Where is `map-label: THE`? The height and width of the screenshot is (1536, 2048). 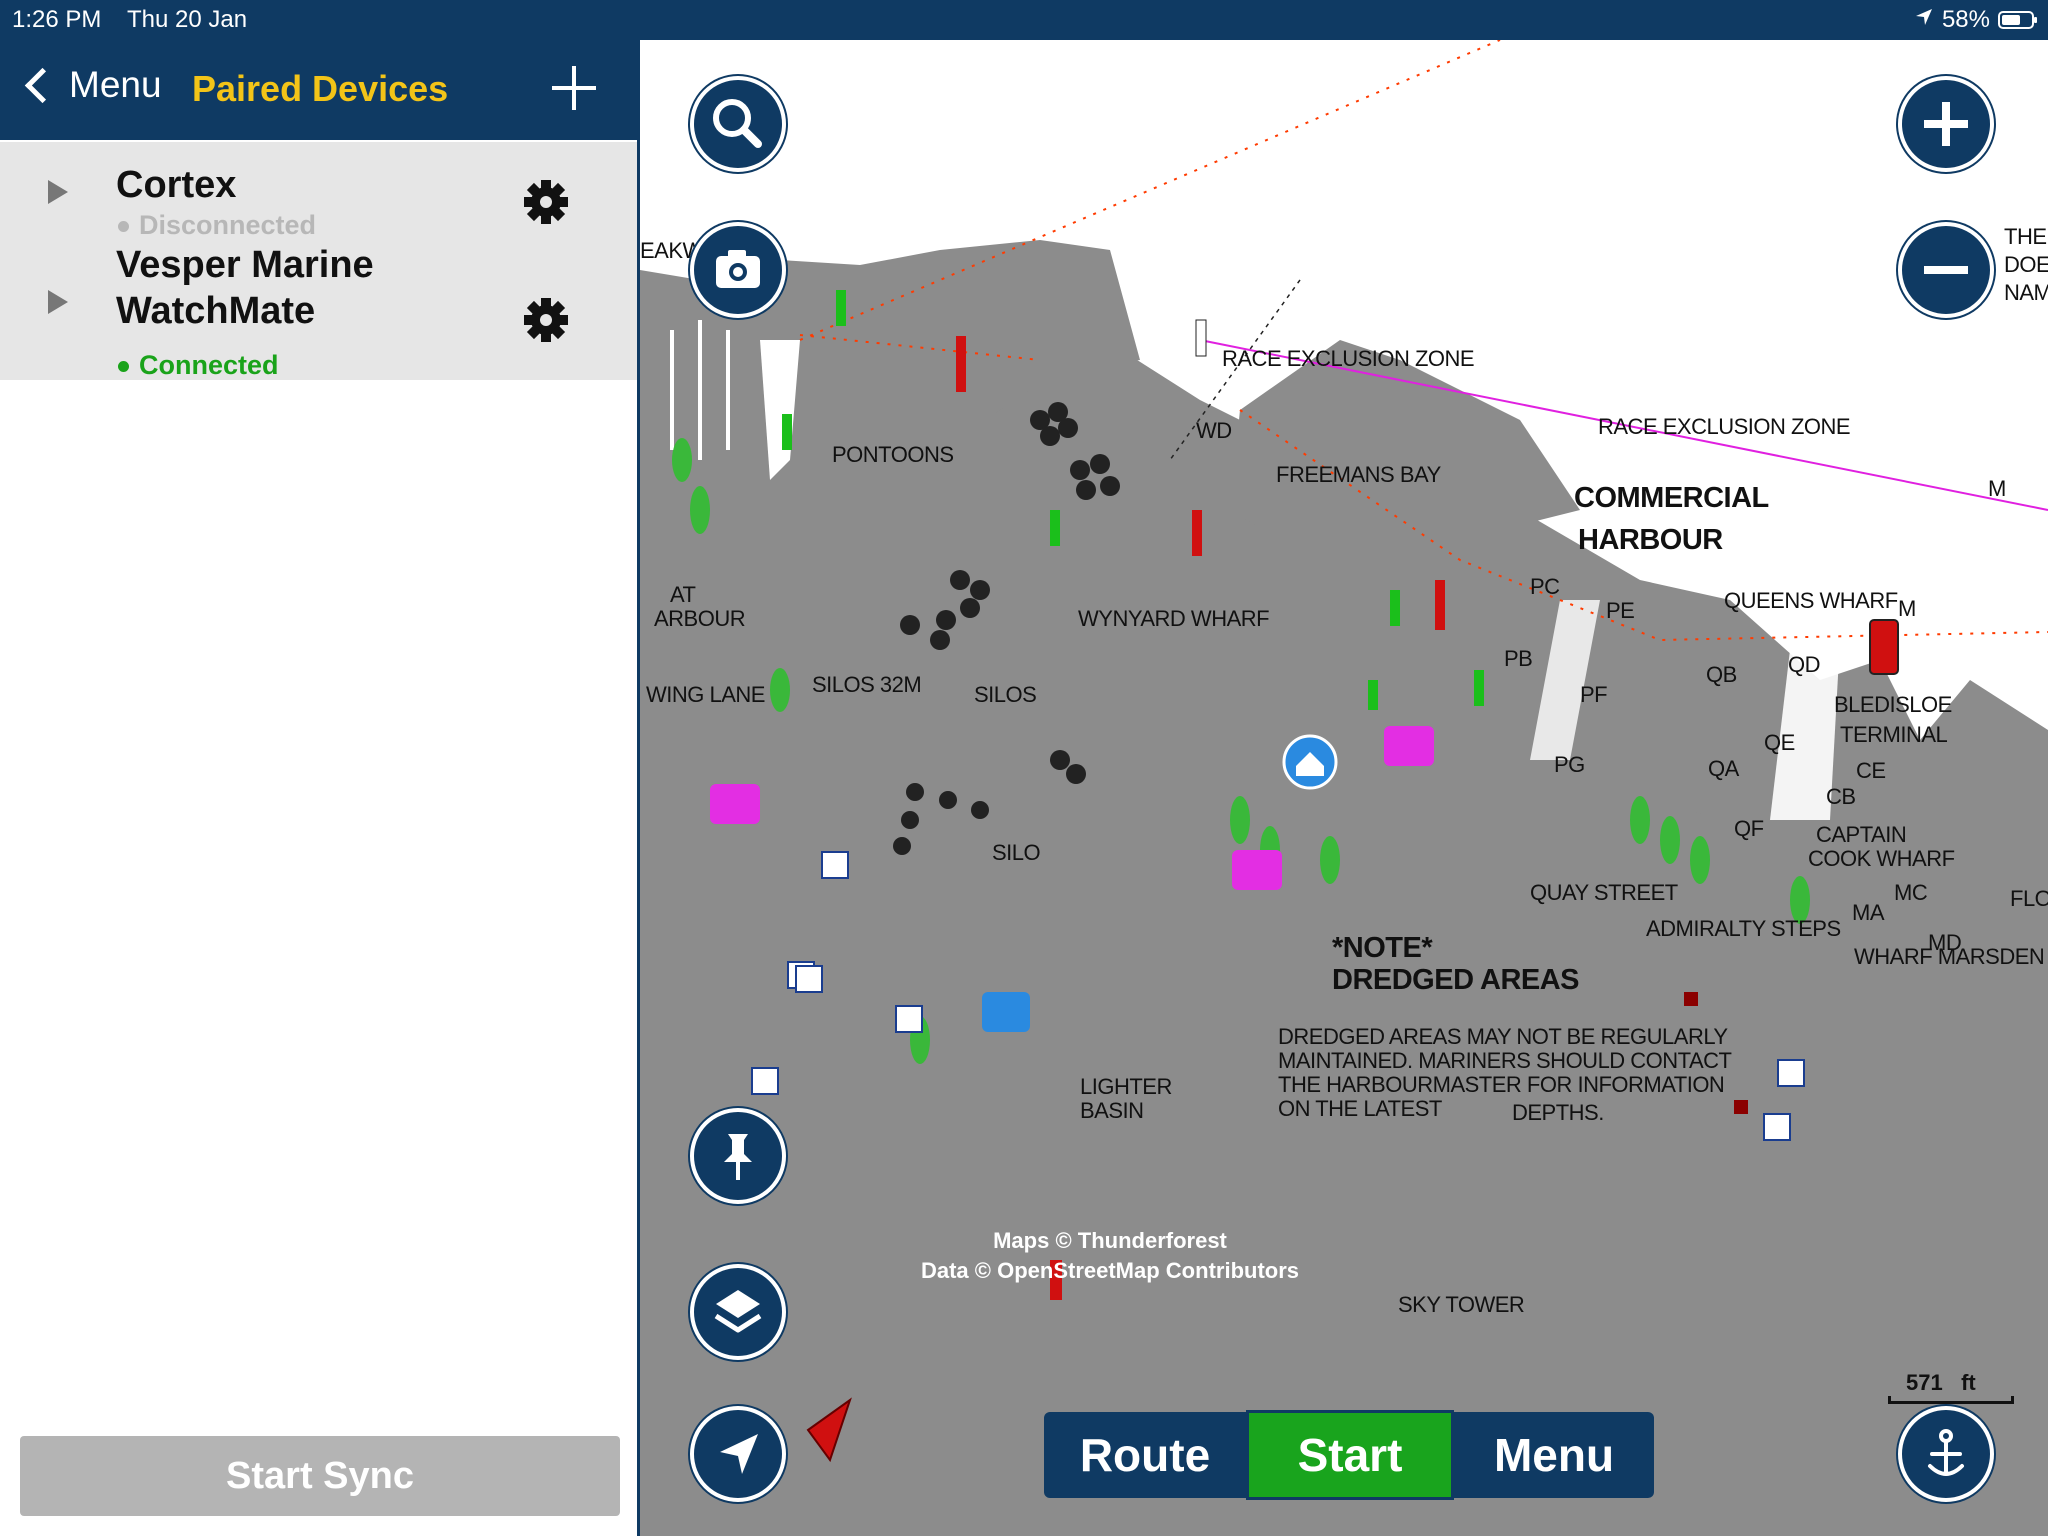 map-label: THE is located at coordinates (2025, 236).